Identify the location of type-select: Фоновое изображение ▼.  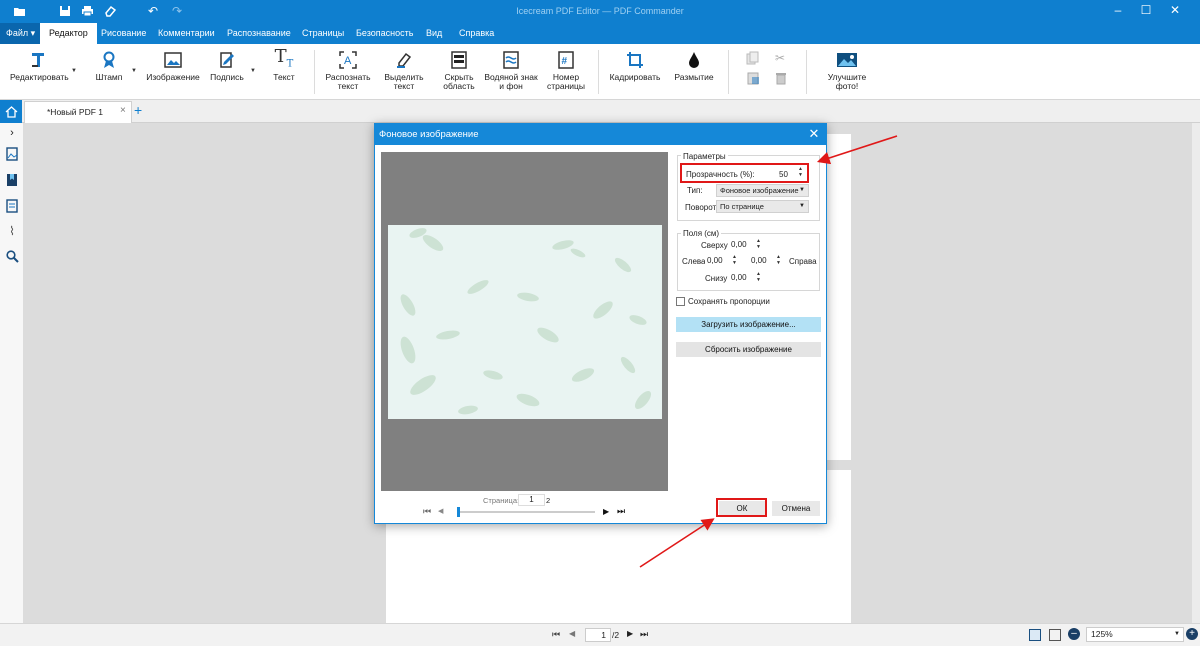
(762, 190).